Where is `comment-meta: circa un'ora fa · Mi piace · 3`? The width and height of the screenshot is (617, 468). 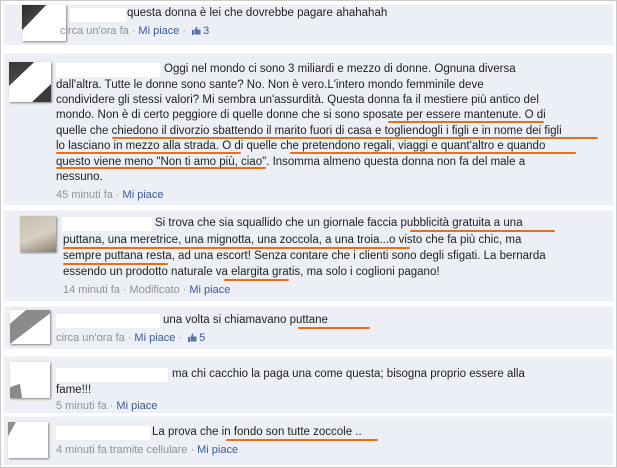
comment-meta: circa un'ora fa · Mi piace · 3 is located at coordinates (135, 31).